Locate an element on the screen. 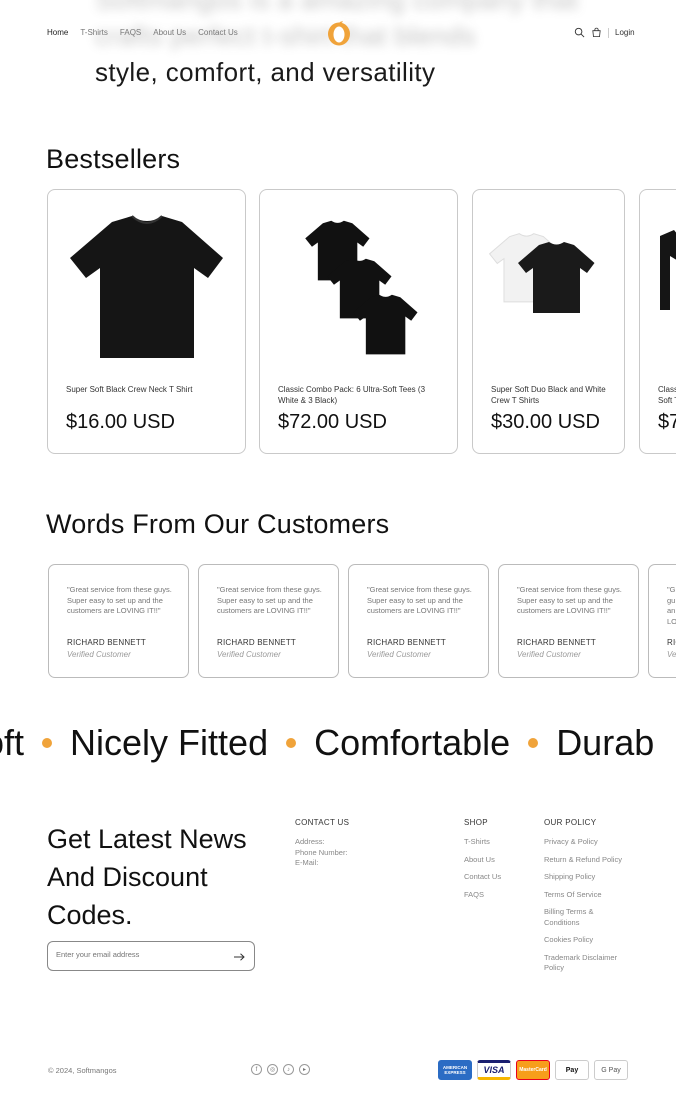 Image resolution: width=676 pixels, height=1100 pixels. footer-link-about: About Us is located at coordinates (482, 860).